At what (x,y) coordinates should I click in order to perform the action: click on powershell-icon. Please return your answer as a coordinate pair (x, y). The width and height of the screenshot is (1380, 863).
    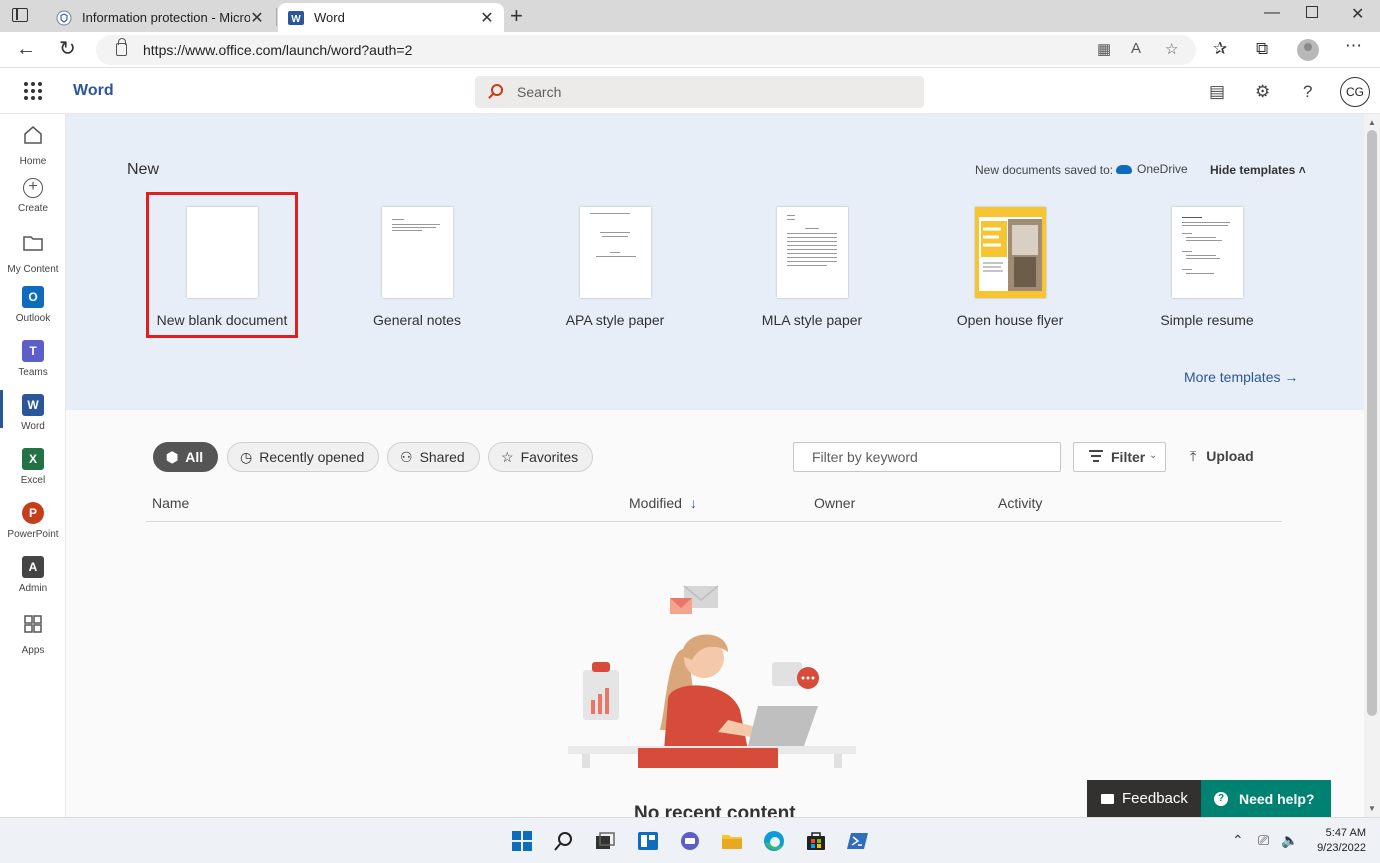
    Looking at the image, I should click on (858, 841).